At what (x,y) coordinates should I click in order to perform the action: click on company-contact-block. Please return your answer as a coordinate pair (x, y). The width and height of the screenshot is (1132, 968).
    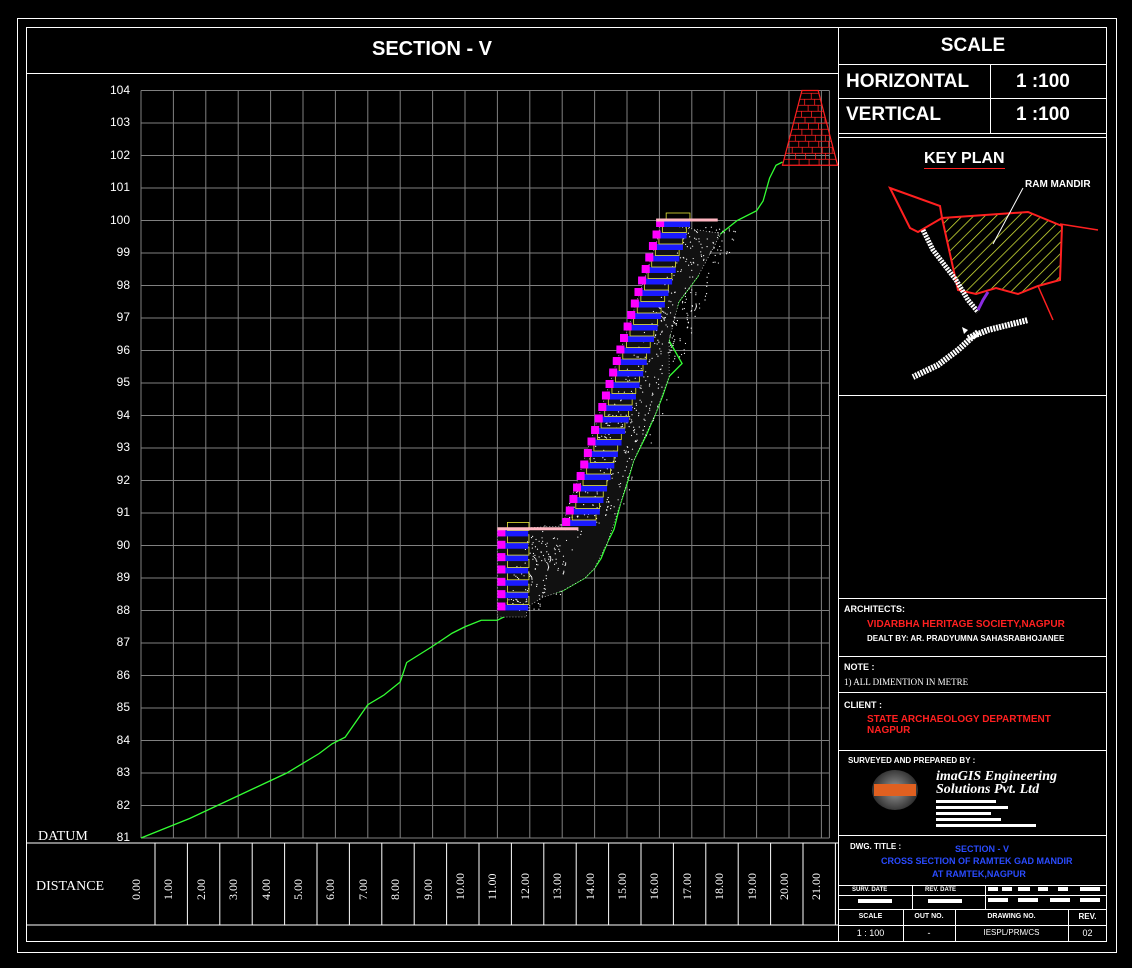
    Looking at the image, I should click on (986, 814).